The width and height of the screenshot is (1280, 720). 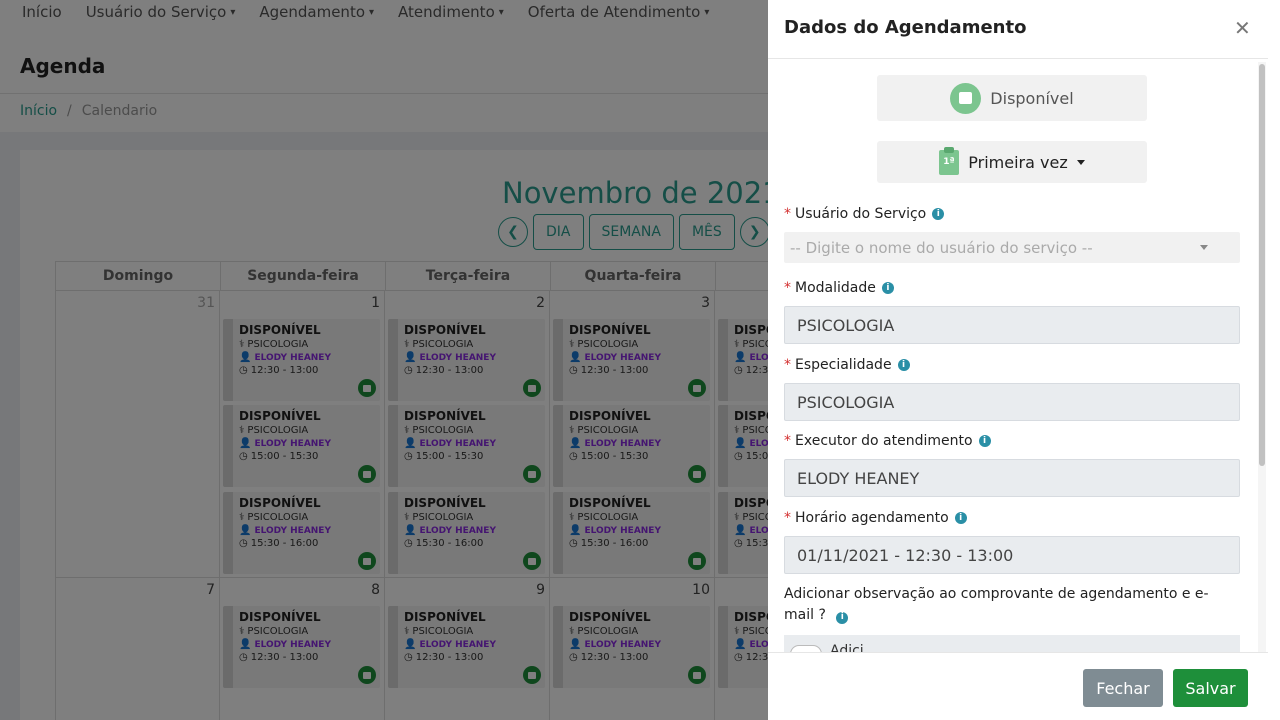 I want to click on observation-toggle-row: Adici, so click(x=1012, y=643).